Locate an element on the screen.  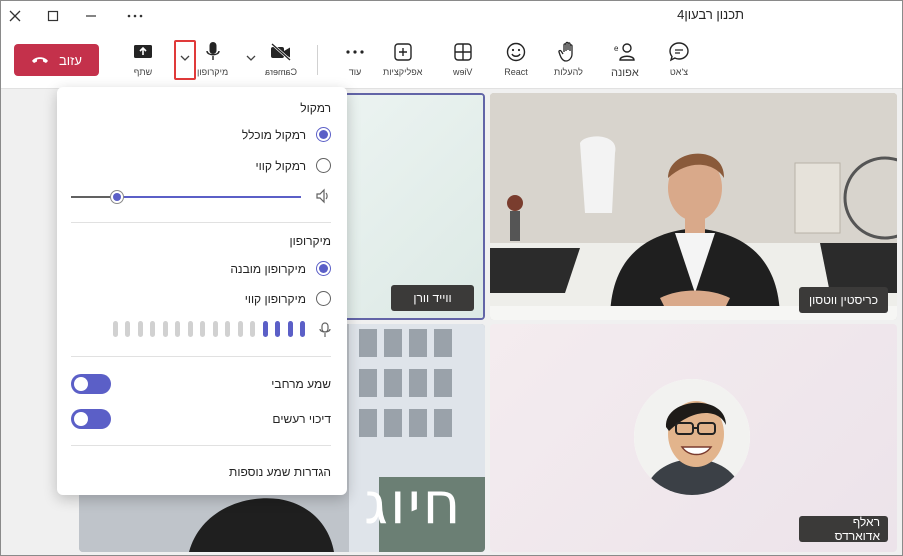
speaker-heading: רמקול is located at coordinates (315, 108).